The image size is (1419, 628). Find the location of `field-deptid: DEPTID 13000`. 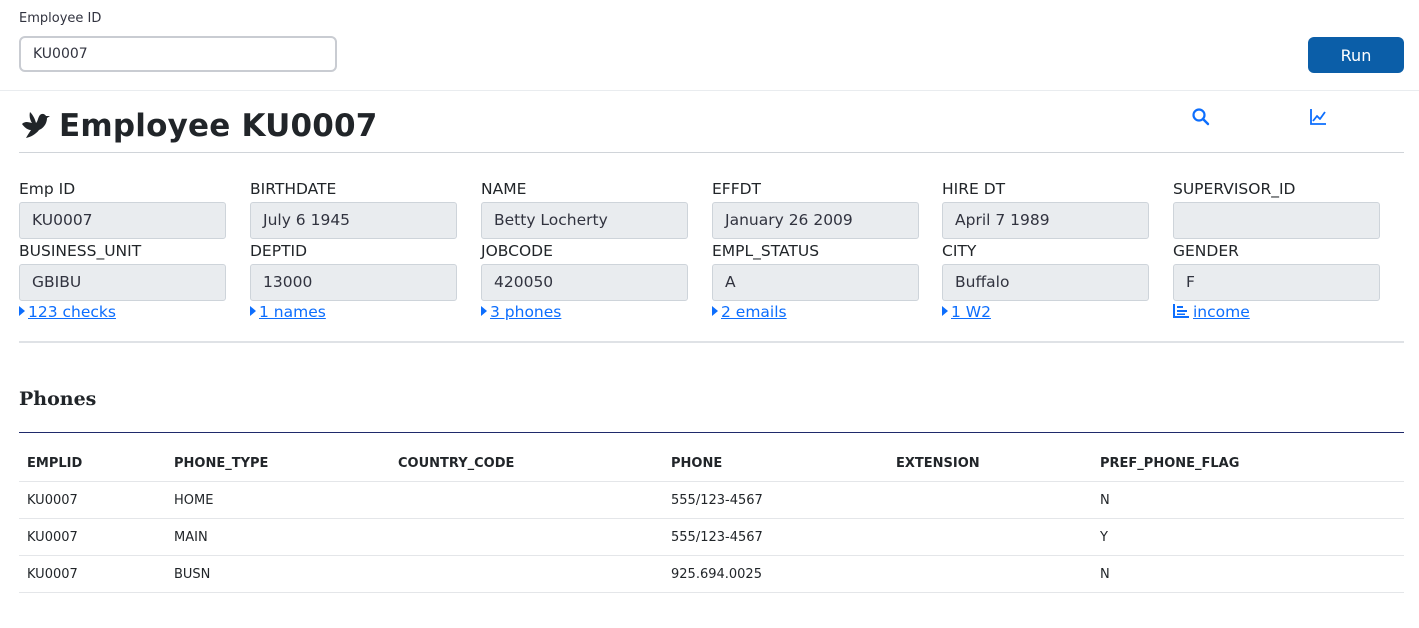

field-deptid: DEPTID 13000 is located at coordinates (353, 270).